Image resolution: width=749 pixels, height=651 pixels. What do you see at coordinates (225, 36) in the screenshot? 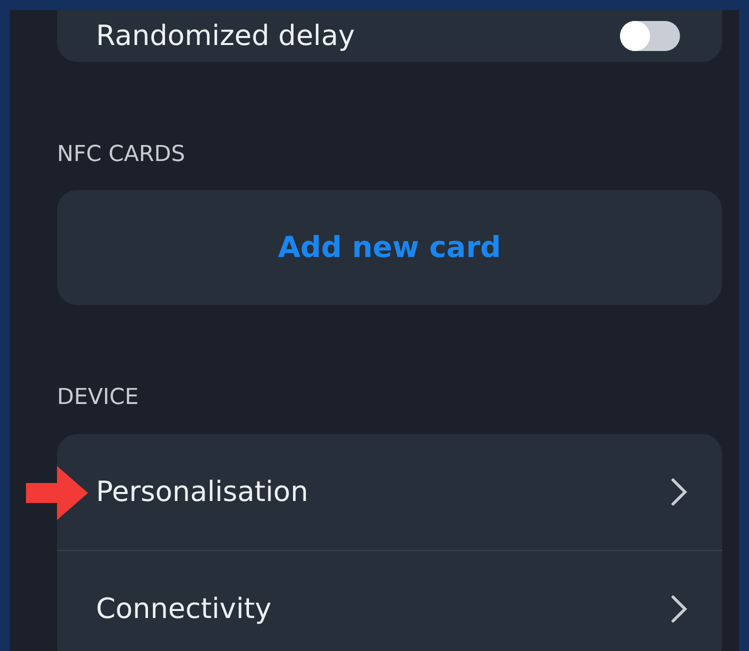
I see `setting-label: Randomized delay` at bounding box center [225, 36].